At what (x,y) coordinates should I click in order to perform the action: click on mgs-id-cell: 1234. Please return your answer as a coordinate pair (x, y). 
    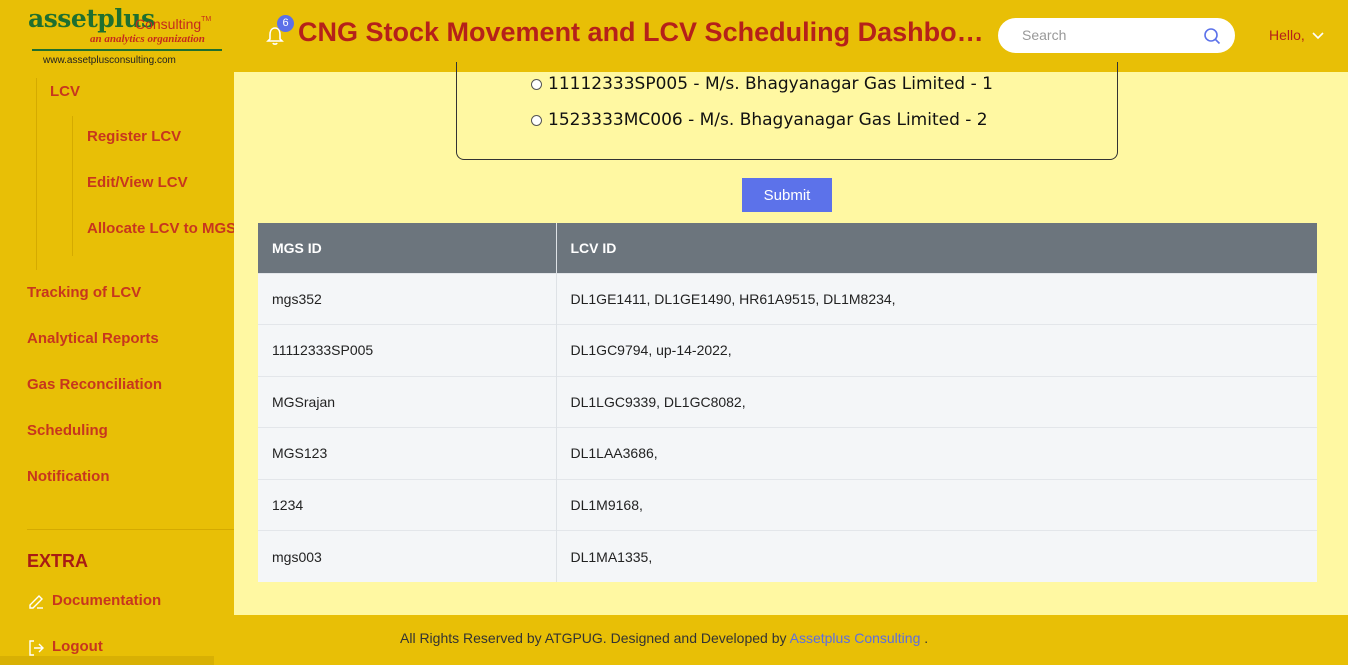
    Looking at the image, I should click on (407, 504).